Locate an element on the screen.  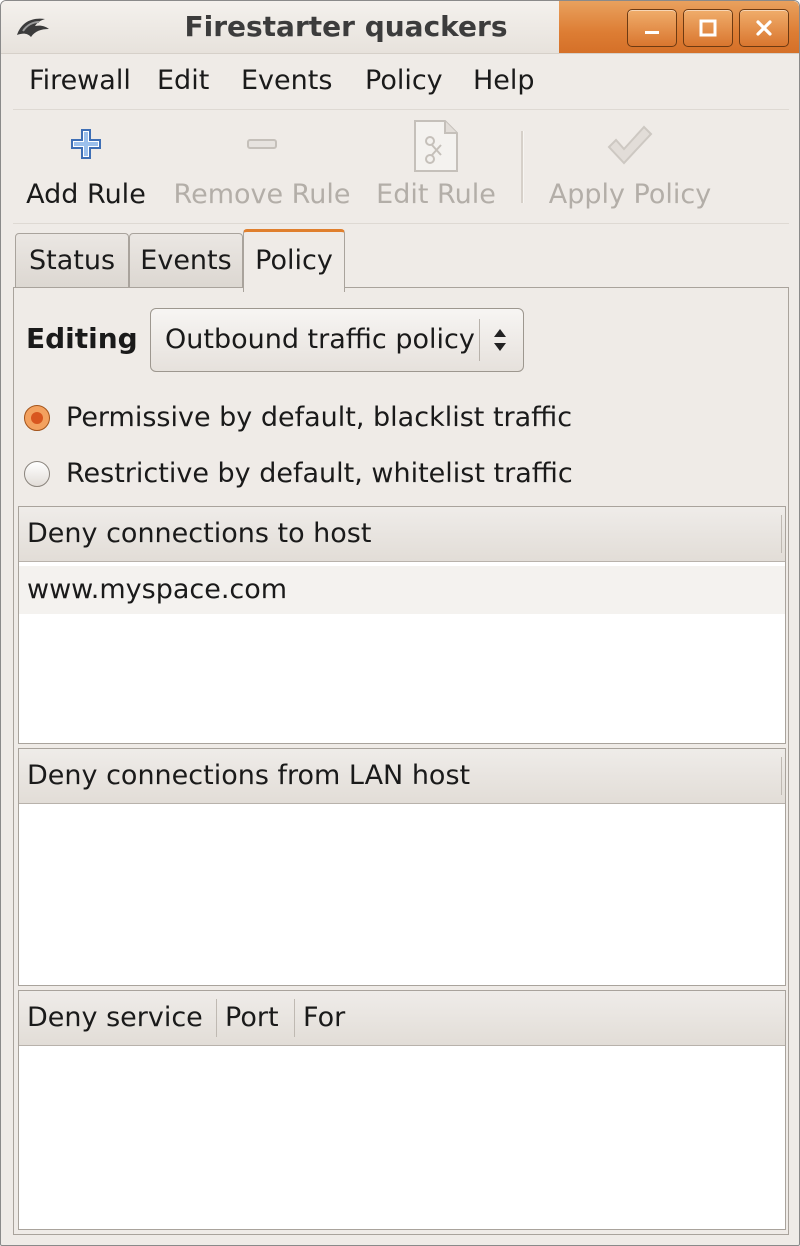
add-rule-button: Add Rule is located at coordinates (86, 169).